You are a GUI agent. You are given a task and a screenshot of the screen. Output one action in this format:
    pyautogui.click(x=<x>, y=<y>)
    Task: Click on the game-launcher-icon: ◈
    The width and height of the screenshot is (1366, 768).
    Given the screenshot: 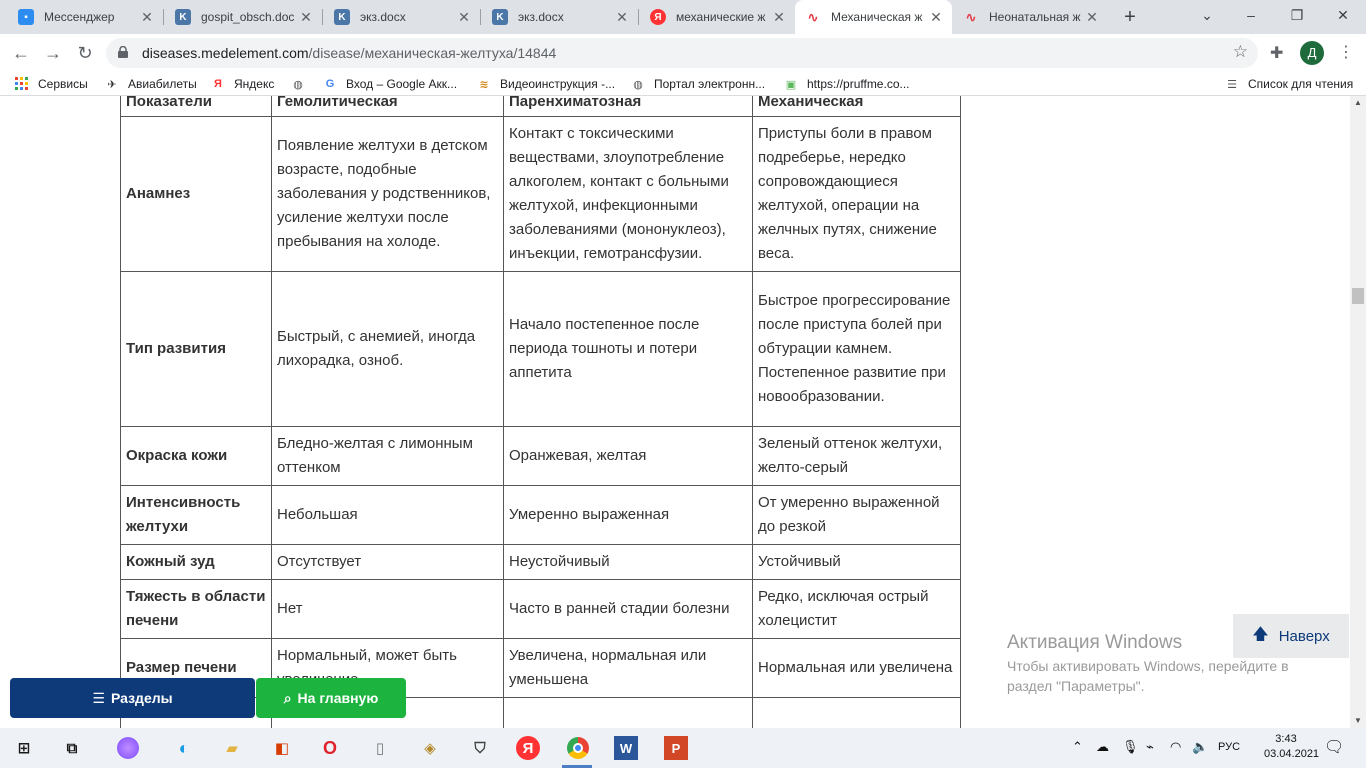 What is the action you would take?
    pyautogui.click(x=430, y=748)
    